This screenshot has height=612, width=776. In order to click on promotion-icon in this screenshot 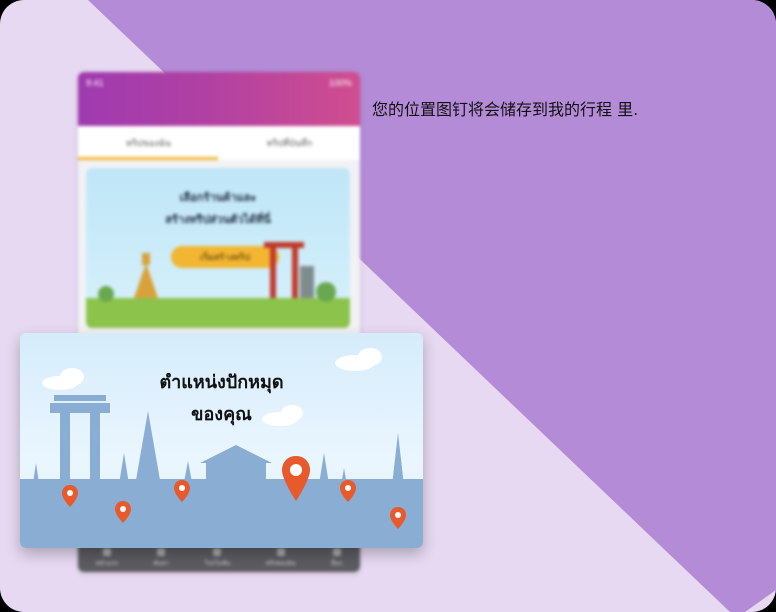, I will do `click(217, 552)`.